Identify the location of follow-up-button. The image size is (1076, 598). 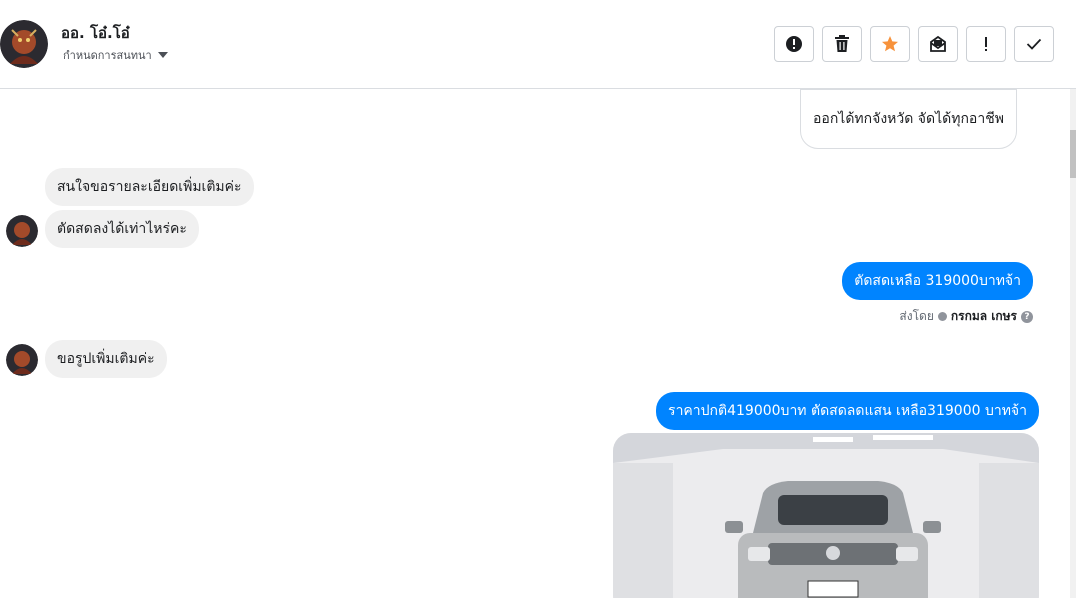
(986, 44).